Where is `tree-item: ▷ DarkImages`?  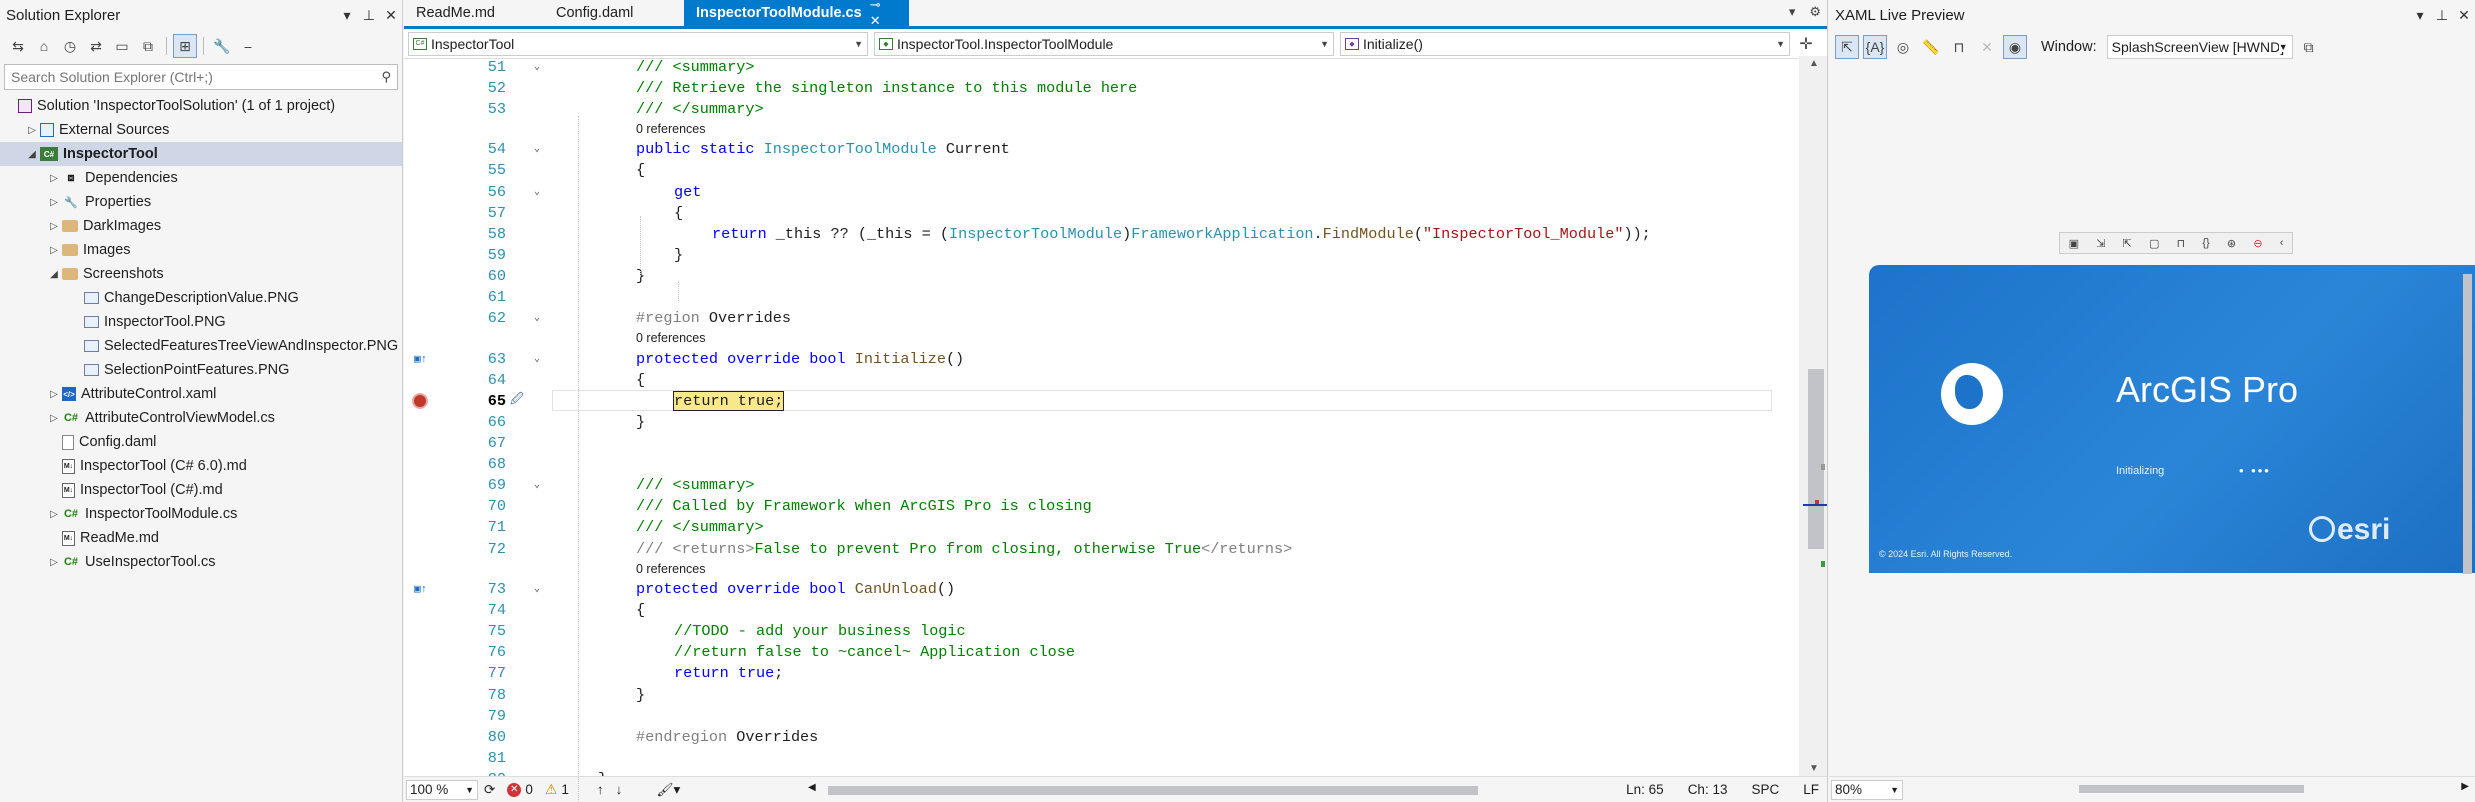
tree-item: ▷ DarkImages is located at coordinates (201, 226).